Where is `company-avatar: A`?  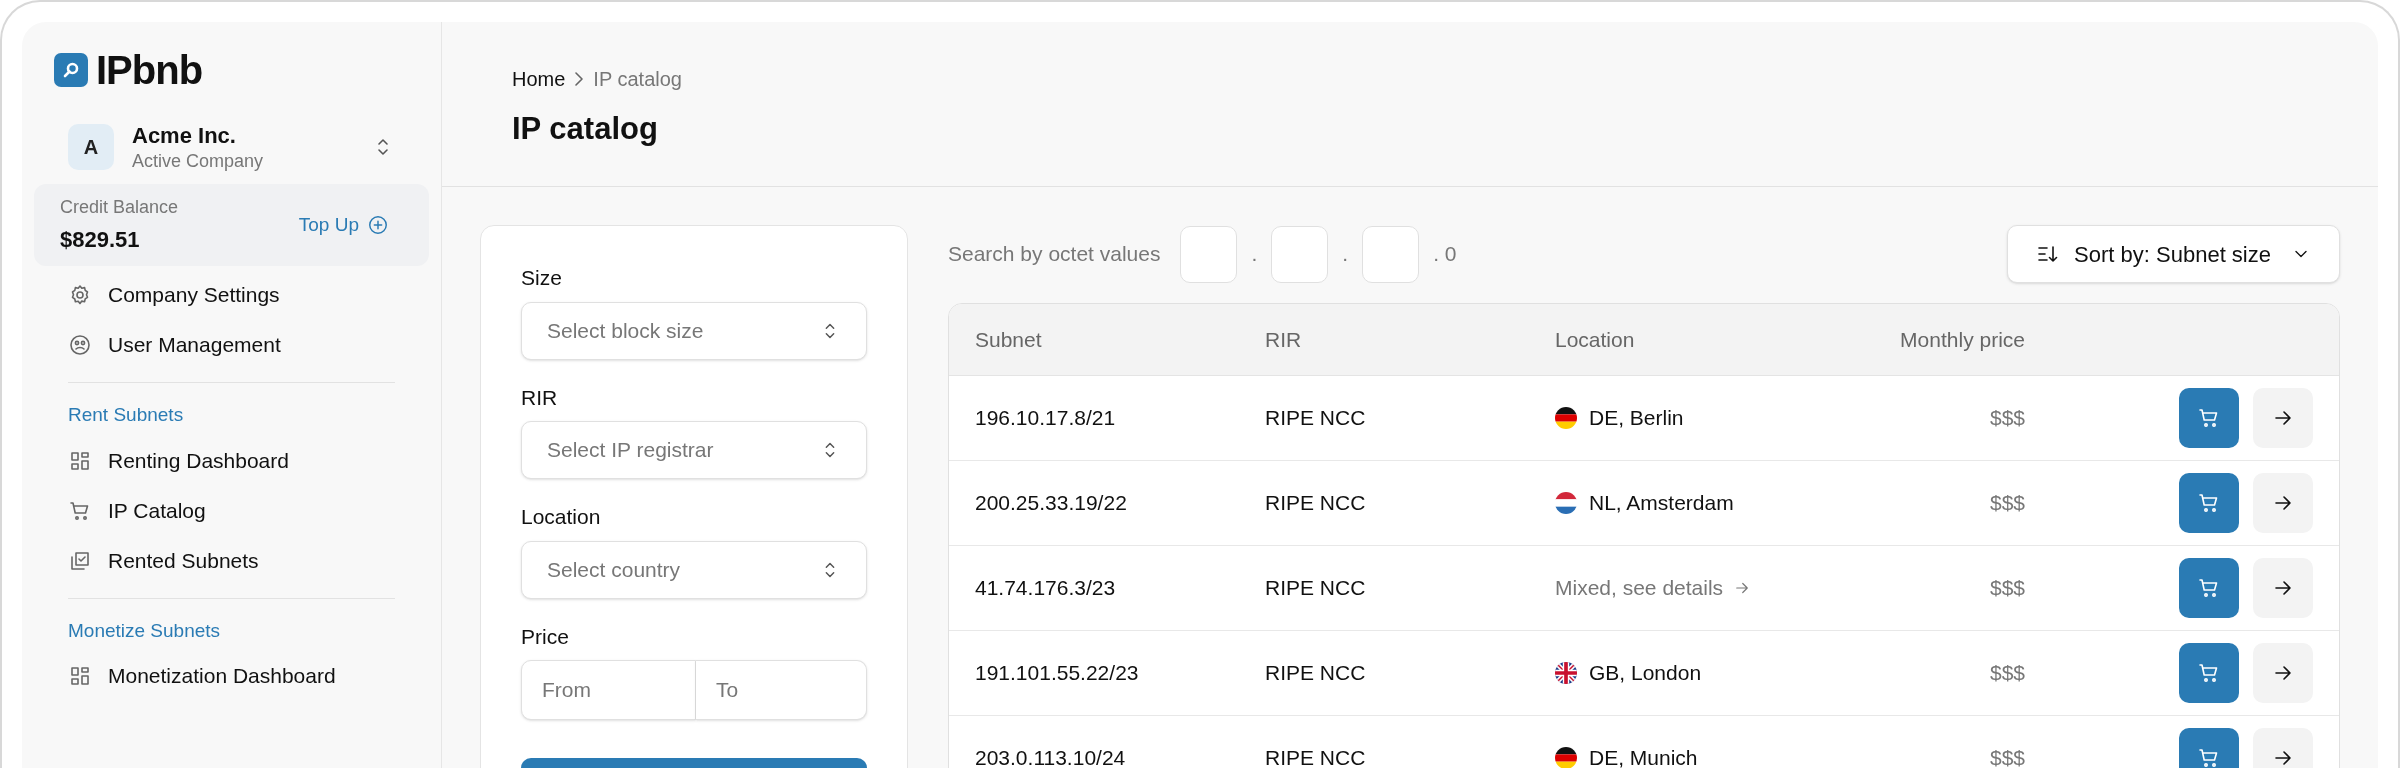 company-avatar: A is located at coordinates (91, 147).